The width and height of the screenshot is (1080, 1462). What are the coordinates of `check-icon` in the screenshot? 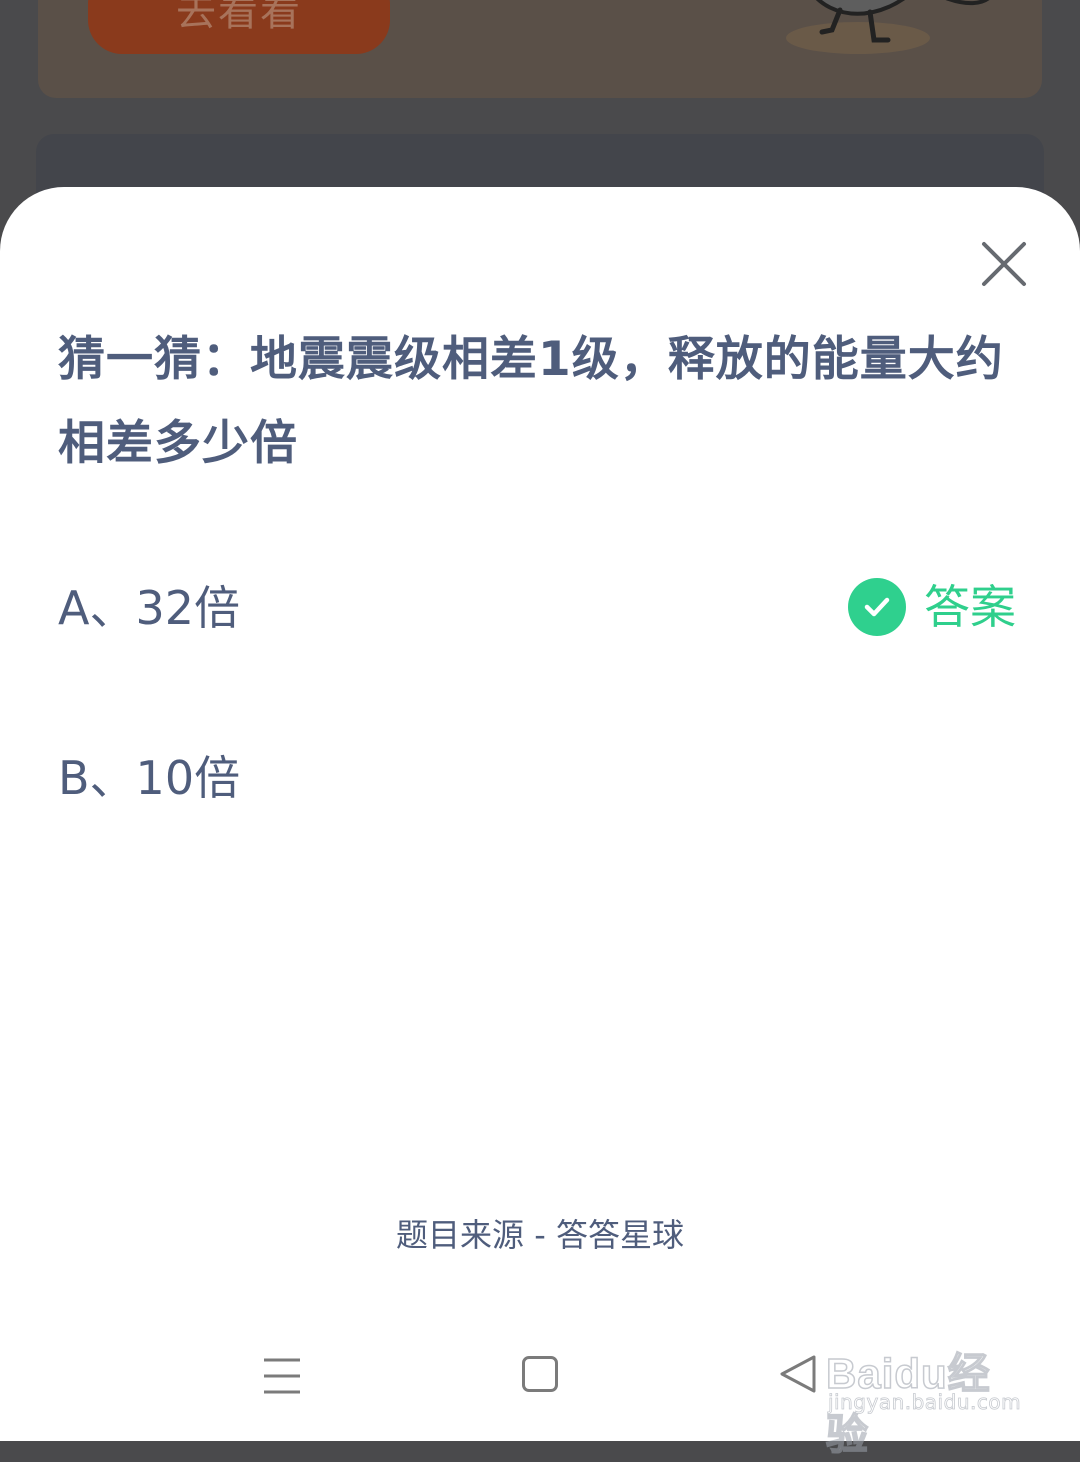 It's located at (877, 607).